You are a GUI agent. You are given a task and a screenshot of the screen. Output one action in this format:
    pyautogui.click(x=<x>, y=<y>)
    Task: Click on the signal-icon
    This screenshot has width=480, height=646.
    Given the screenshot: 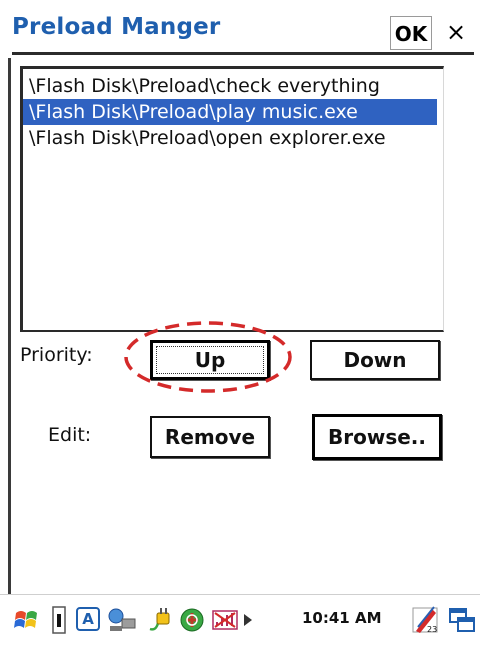 What is the action you would take?
    pyautogui.click(x=225, y=620)
    